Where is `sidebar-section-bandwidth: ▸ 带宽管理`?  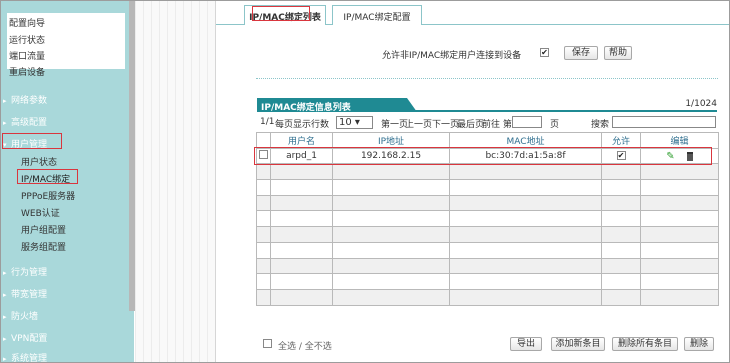 sidebar-section-bandwidth: ▸ 带宽管理 is located at coordinates (25, 293).